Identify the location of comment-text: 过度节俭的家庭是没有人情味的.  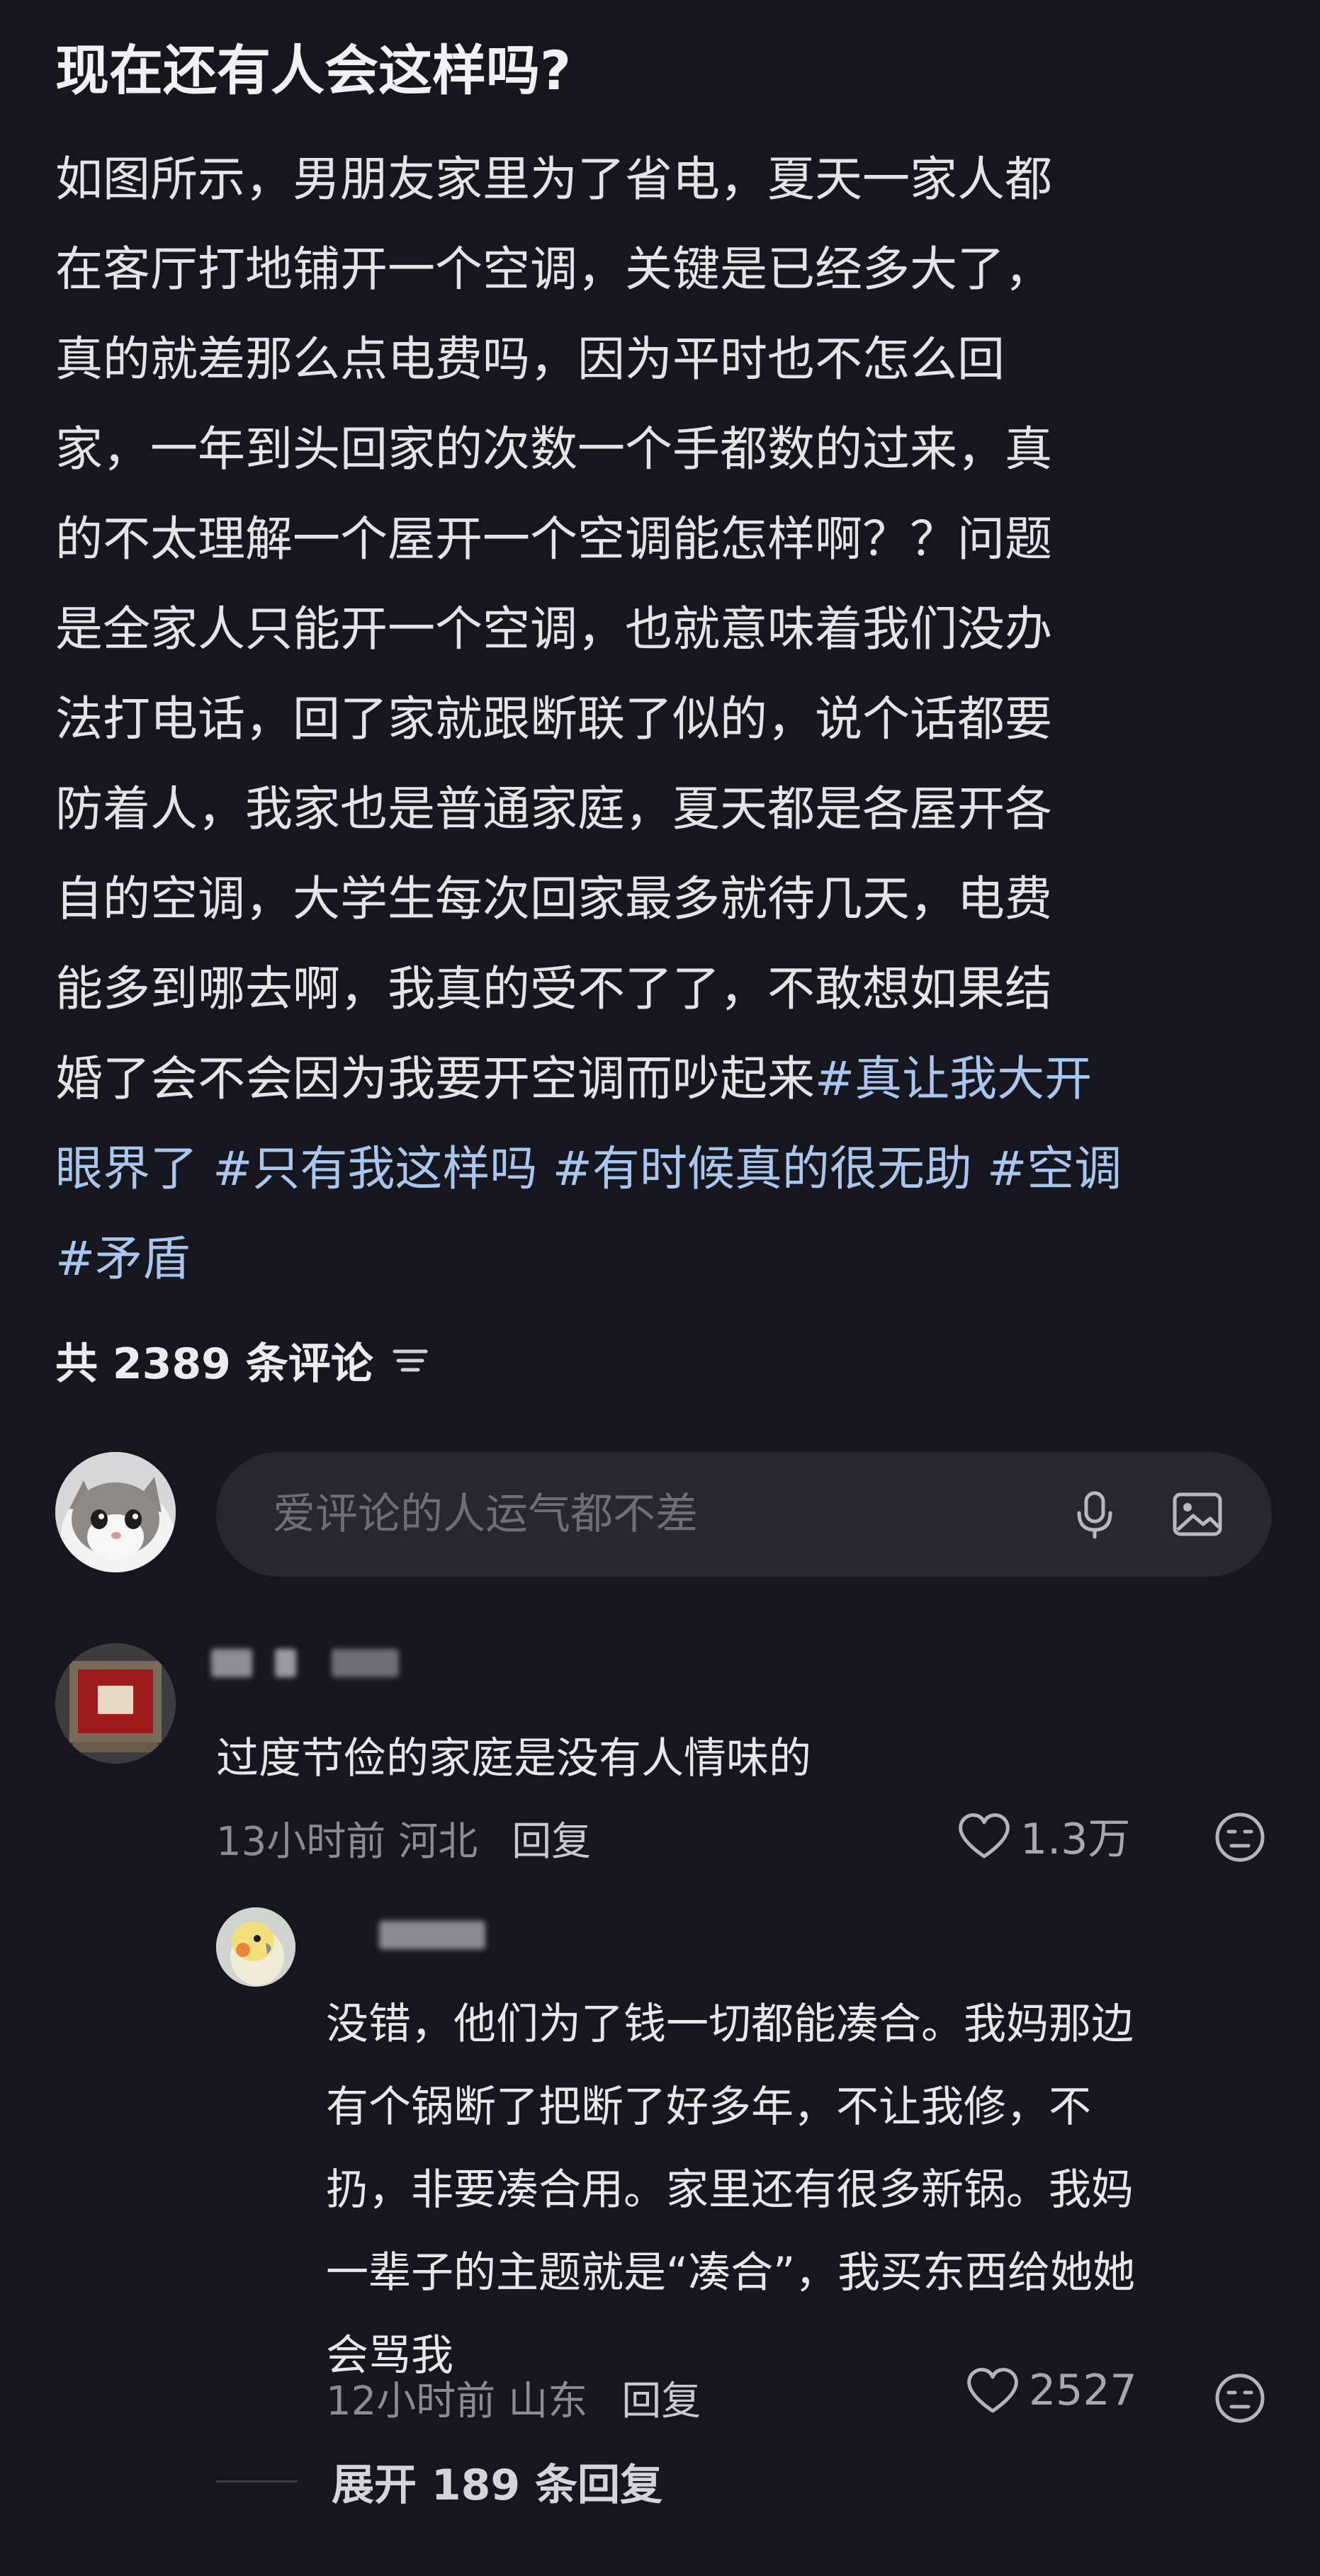
(513, 1759).